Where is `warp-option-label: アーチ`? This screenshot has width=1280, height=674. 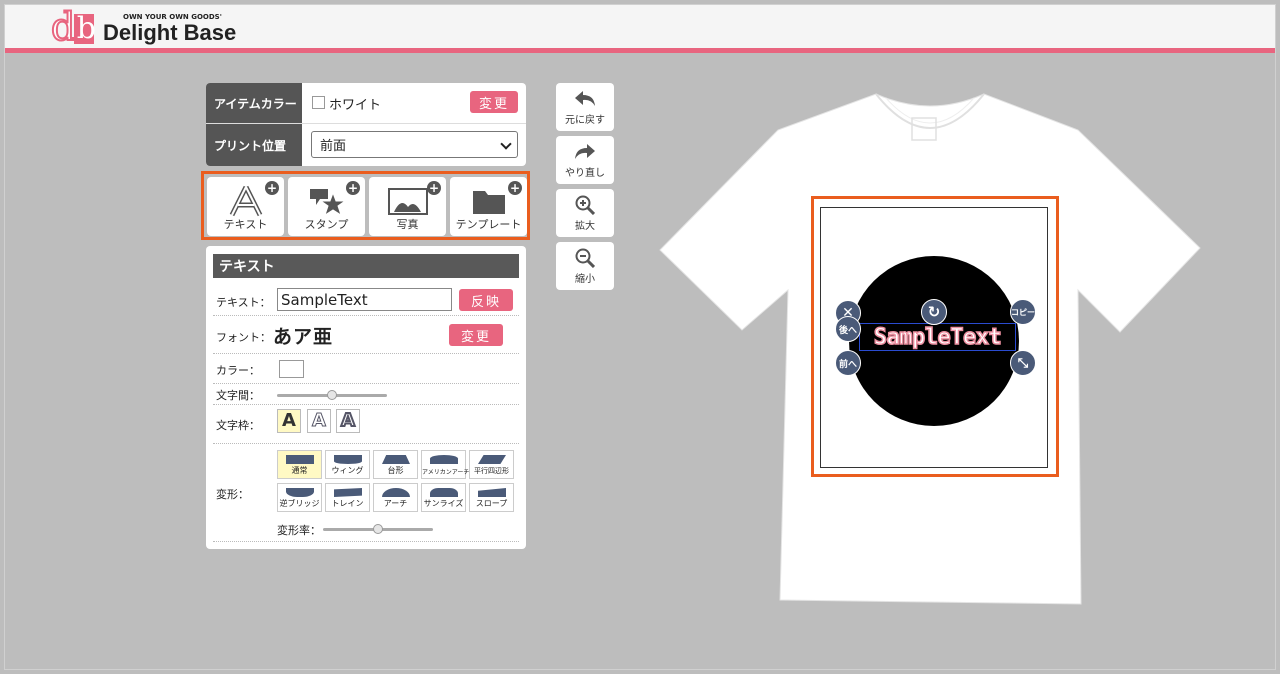
warp-option-label: アーチ is located at coordinates (395, 503).